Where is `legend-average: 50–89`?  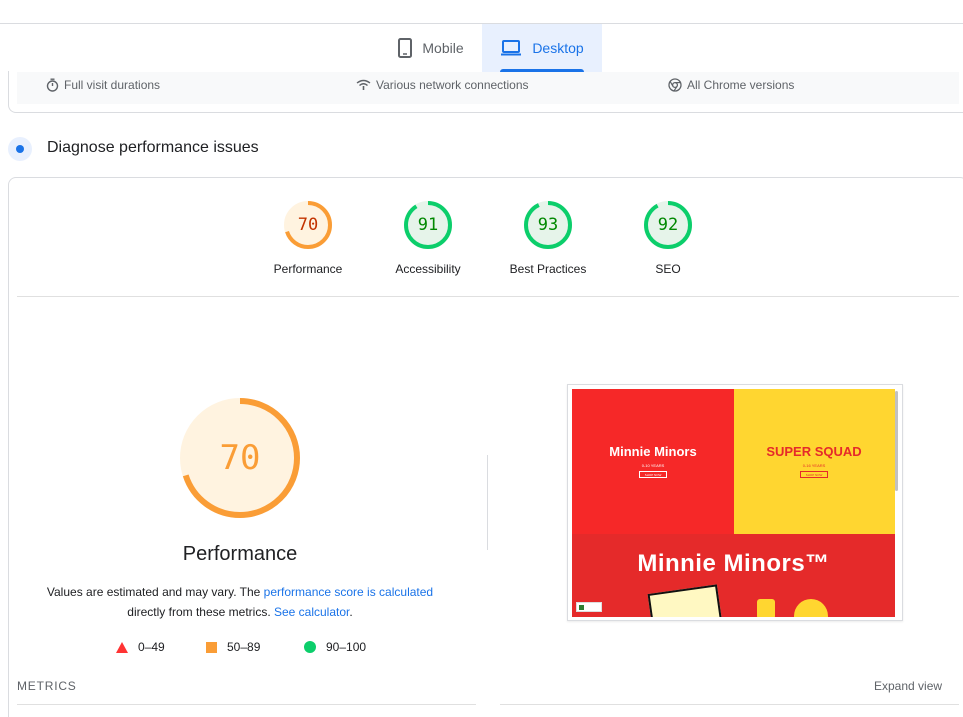 legend-average: 50–89 is located at coordinates (233, 647).